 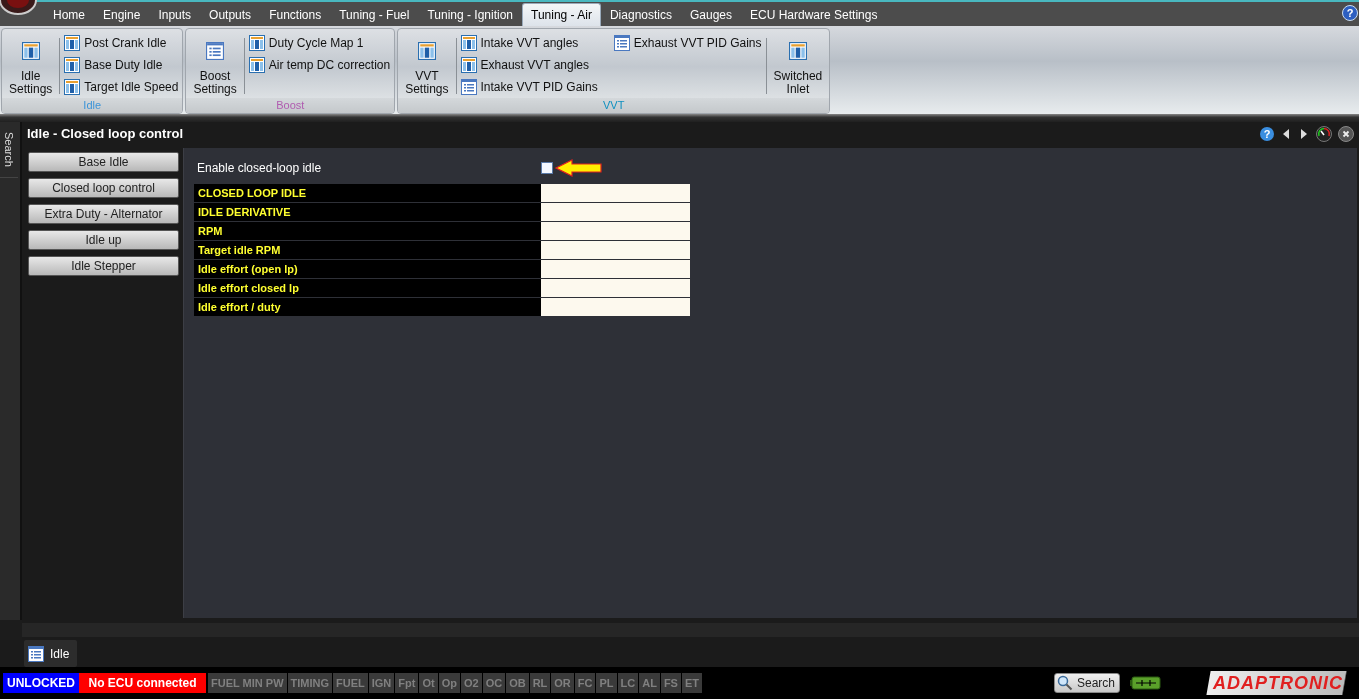 What do you see at coordinates (427, 65) in the screenshot?
I see `ribbon-button: VVT Settings` at bounding box center [427, 65].